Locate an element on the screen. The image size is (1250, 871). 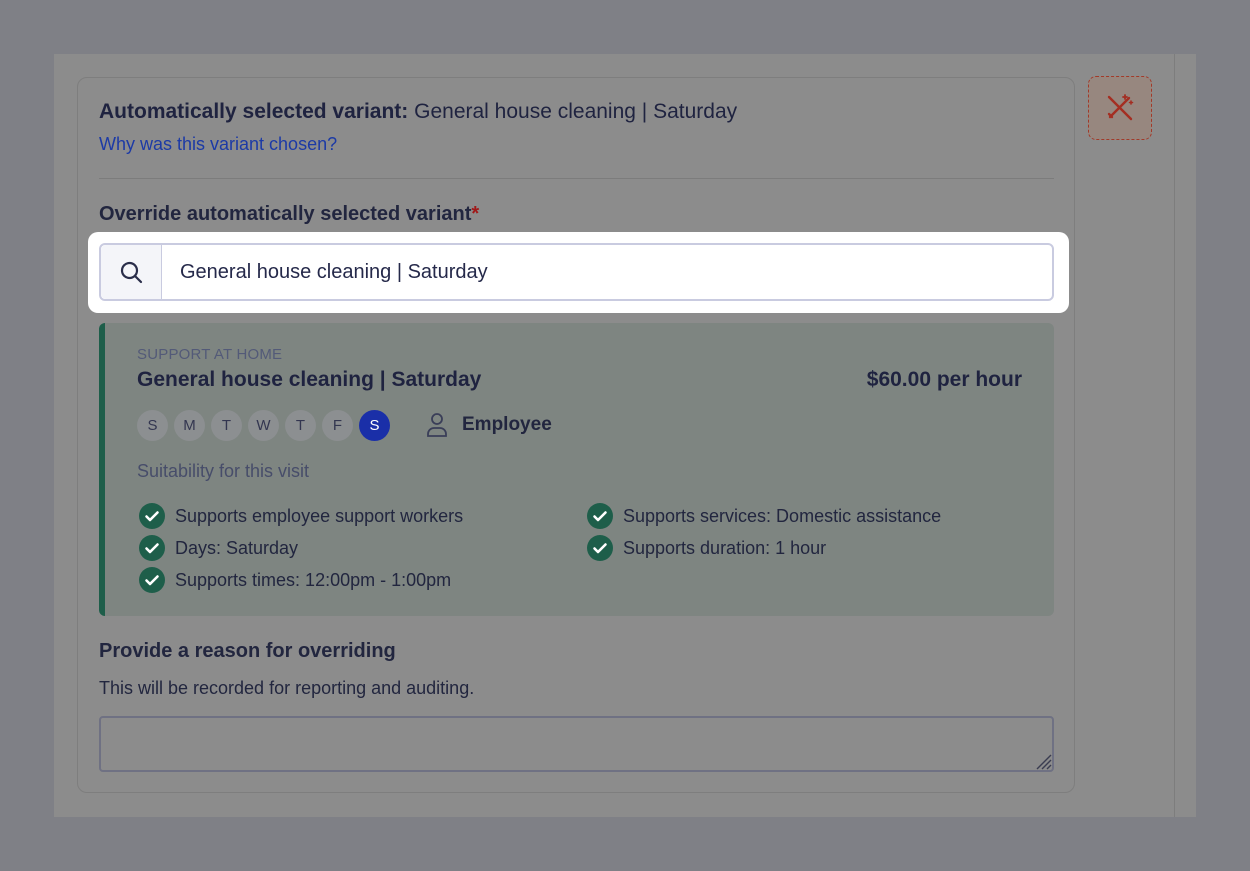
criterion-text: Days: Saturday is located at coordinates (237, 548).